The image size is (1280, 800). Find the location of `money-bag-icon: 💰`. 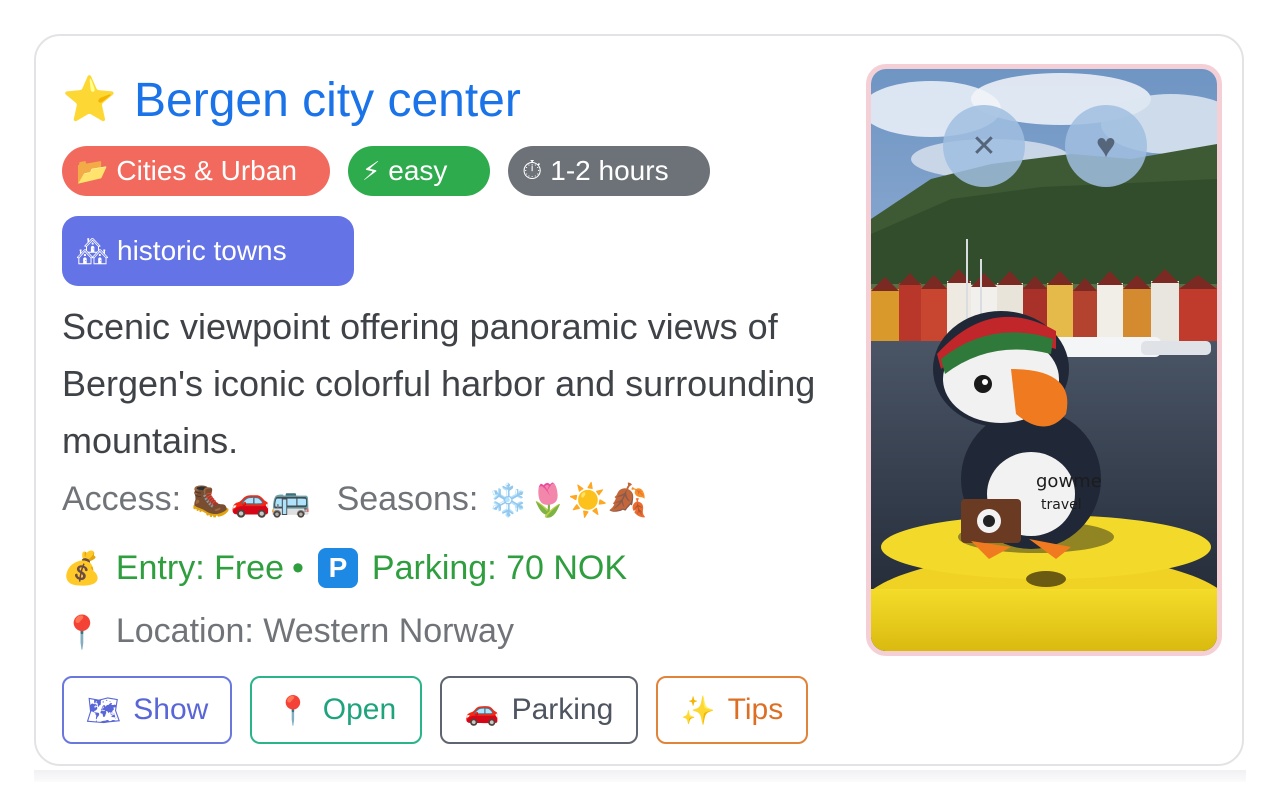

money-bag-icon: 💰 is located at coordinates (82, 568).